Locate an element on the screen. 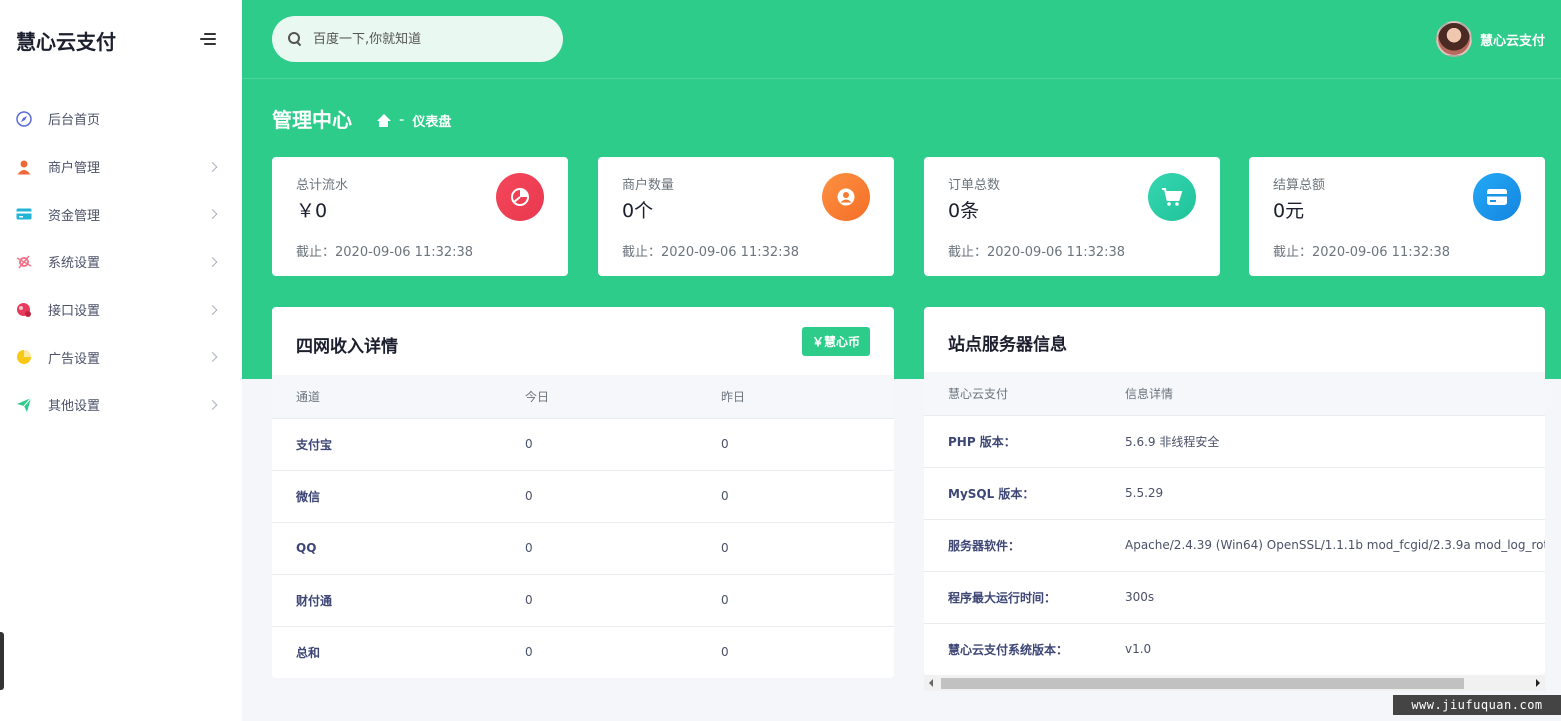  table-row: QQ 0 0 is located at coordinates (583, 547).